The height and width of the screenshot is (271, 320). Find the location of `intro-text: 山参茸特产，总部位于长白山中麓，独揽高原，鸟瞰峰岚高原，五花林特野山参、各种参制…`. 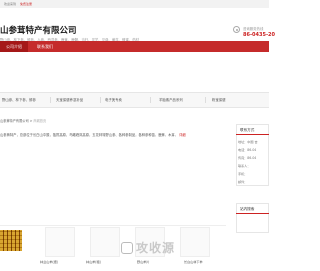

intro-text: 山参茸特产，总部位于长白山中麓，独揽高原，鸟瞰峰岚高原，五花林特野山参、各种参制… is located at coordinates (89, 135).